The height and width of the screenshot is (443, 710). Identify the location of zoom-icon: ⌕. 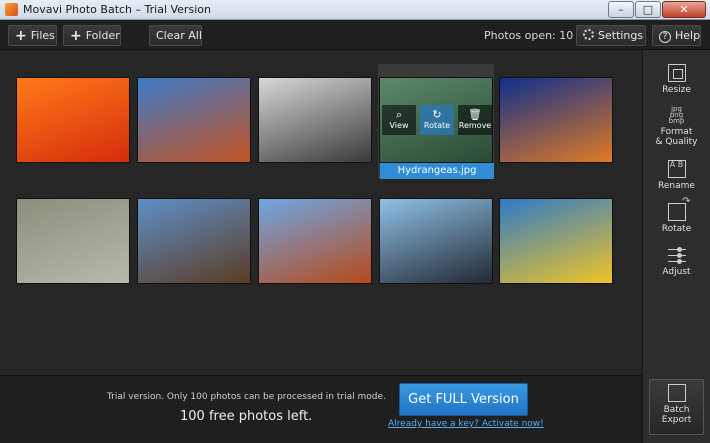
(399, 114).